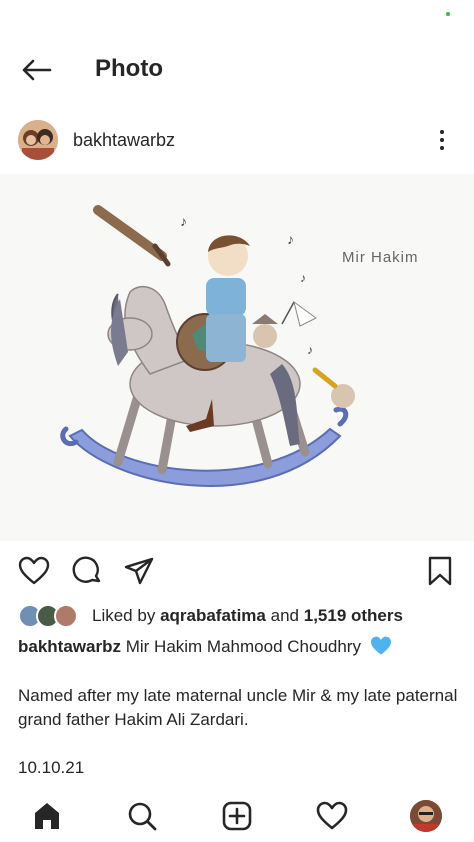  Describe the element at coordinates (448, 14) in the screenshot. I see `status-indicator-dot` at that location.